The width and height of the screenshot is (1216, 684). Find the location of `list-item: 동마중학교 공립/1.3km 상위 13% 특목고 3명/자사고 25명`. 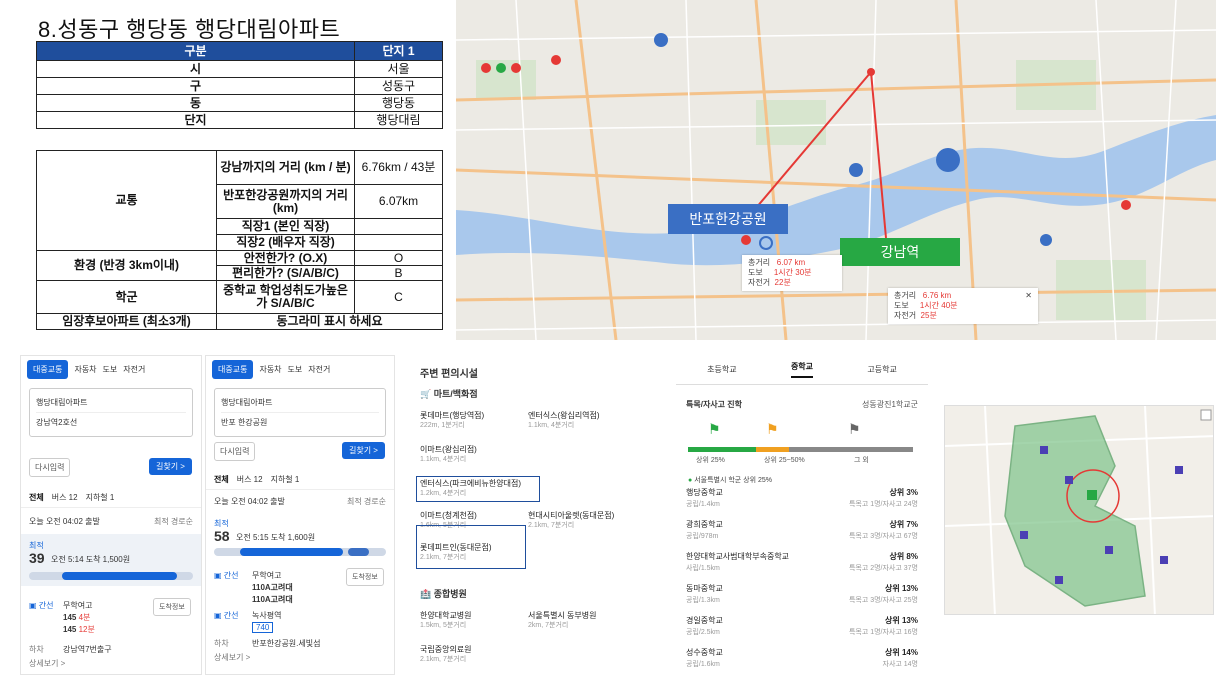

list-item: 동마중학교 공립/1.3km 상위 13% 특목고 3명/자사고 25명 is located at coordinates (802, 596).